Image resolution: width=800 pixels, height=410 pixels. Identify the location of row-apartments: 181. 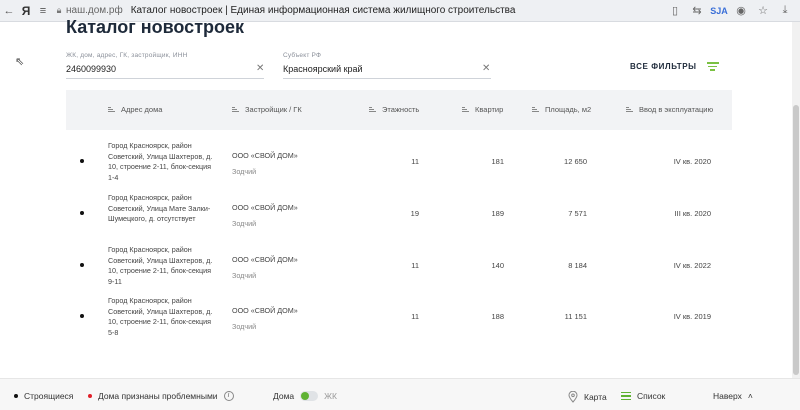
(497, 161).